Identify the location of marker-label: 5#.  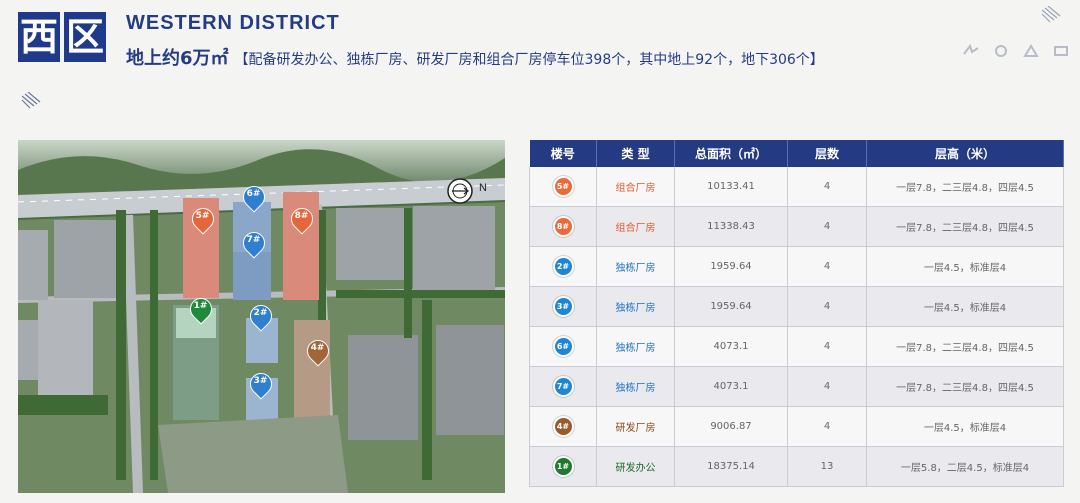
(202, 216).